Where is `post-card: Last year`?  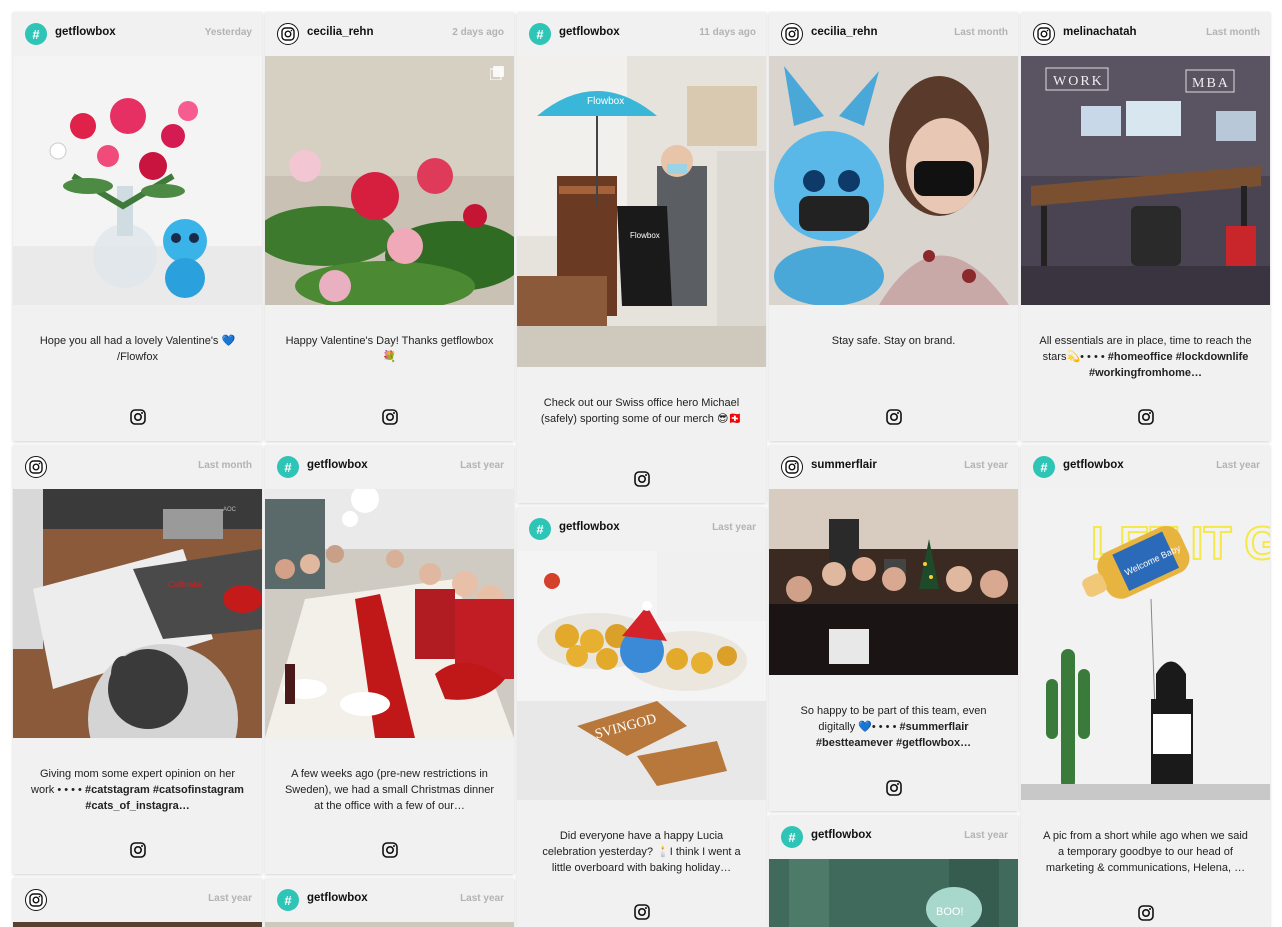
post-card: Last year is located at coordinates (137, 902).